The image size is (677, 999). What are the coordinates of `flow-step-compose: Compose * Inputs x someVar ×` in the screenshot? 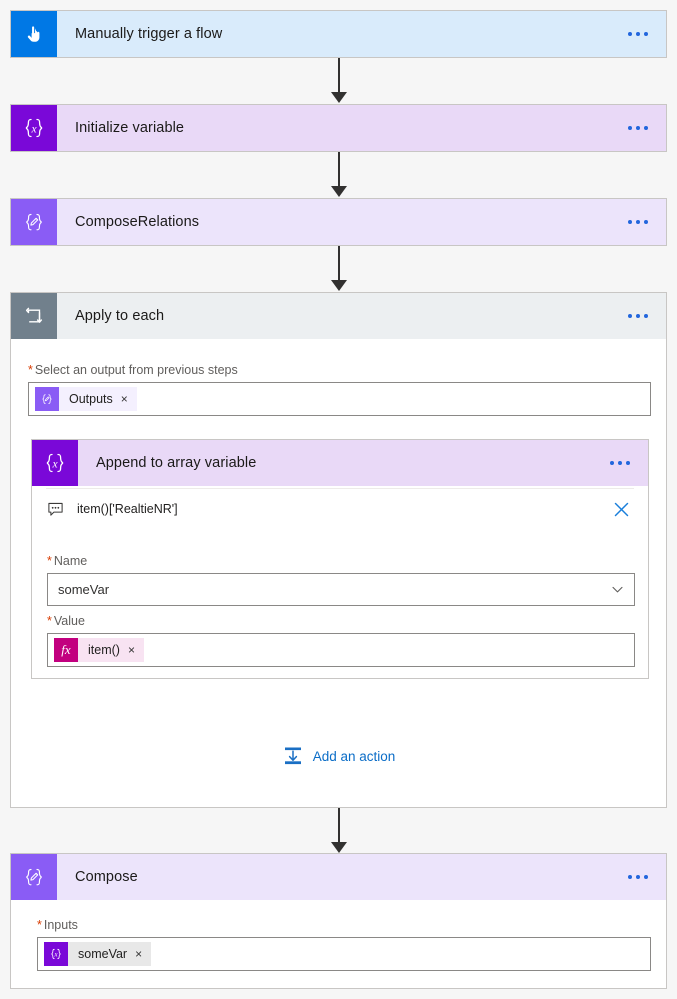 It's located at (338, 921).